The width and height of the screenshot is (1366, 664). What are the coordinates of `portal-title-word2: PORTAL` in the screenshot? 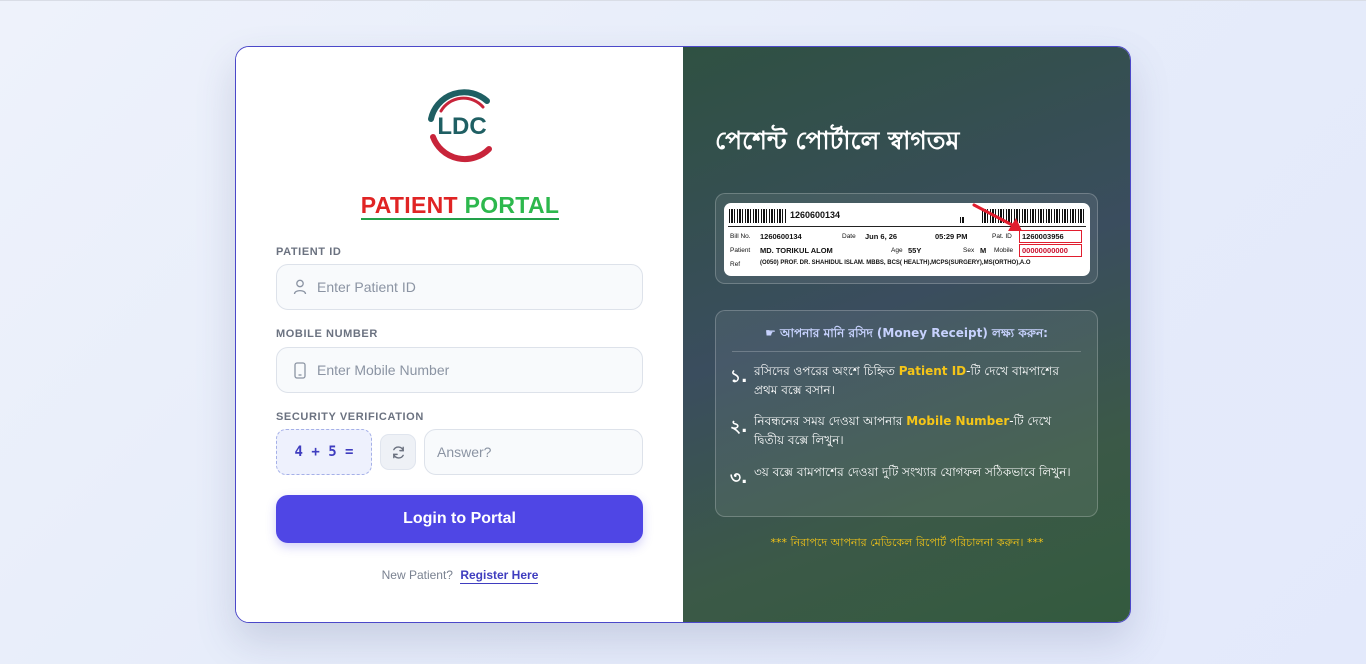 It's located at (512, 205).